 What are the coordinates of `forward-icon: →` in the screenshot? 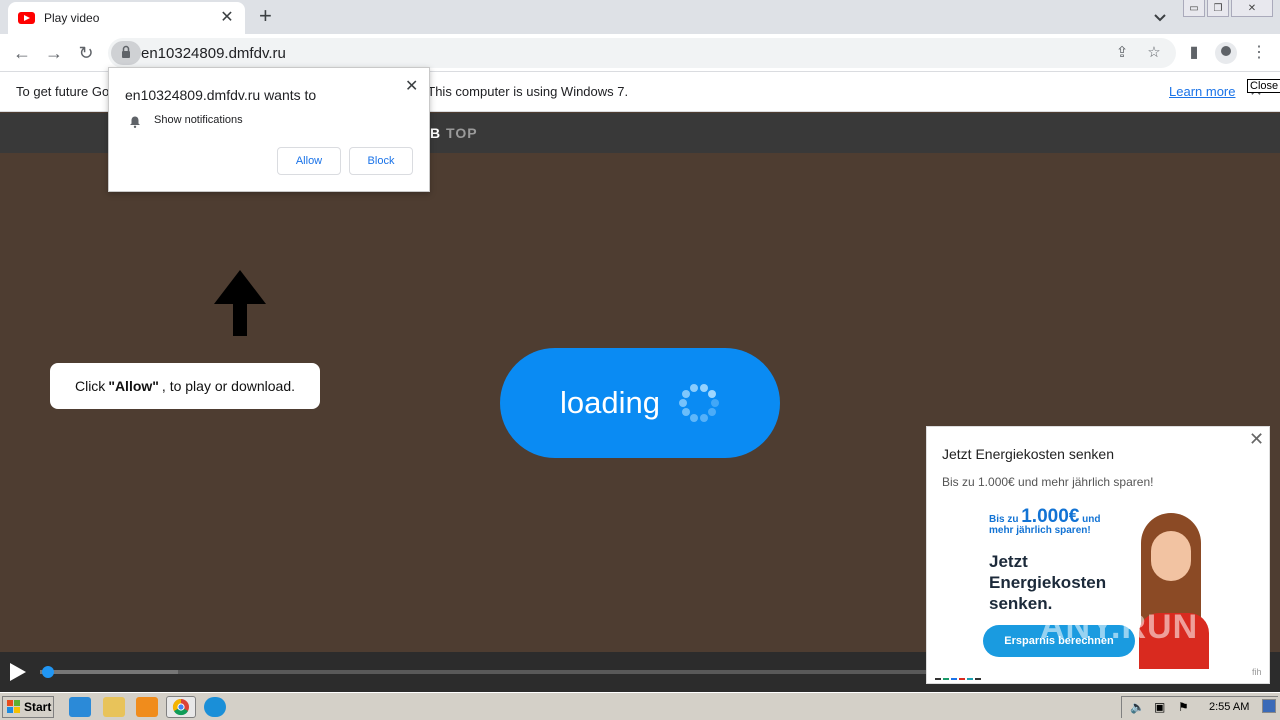 It's located at (54, 53).